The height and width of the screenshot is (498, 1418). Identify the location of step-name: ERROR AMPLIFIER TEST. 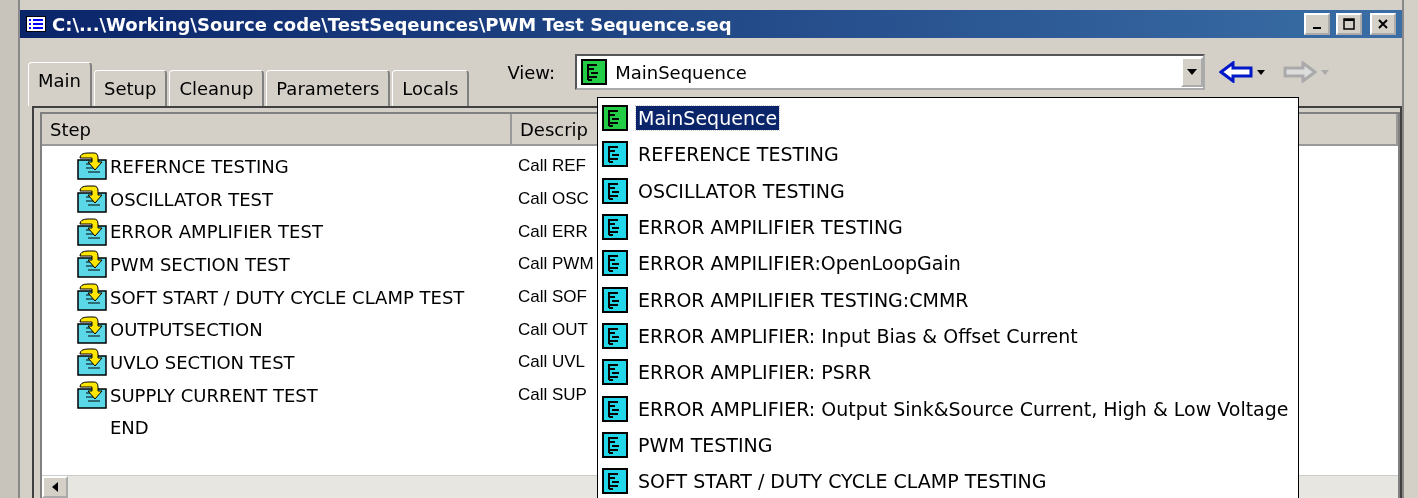
(216, 232).